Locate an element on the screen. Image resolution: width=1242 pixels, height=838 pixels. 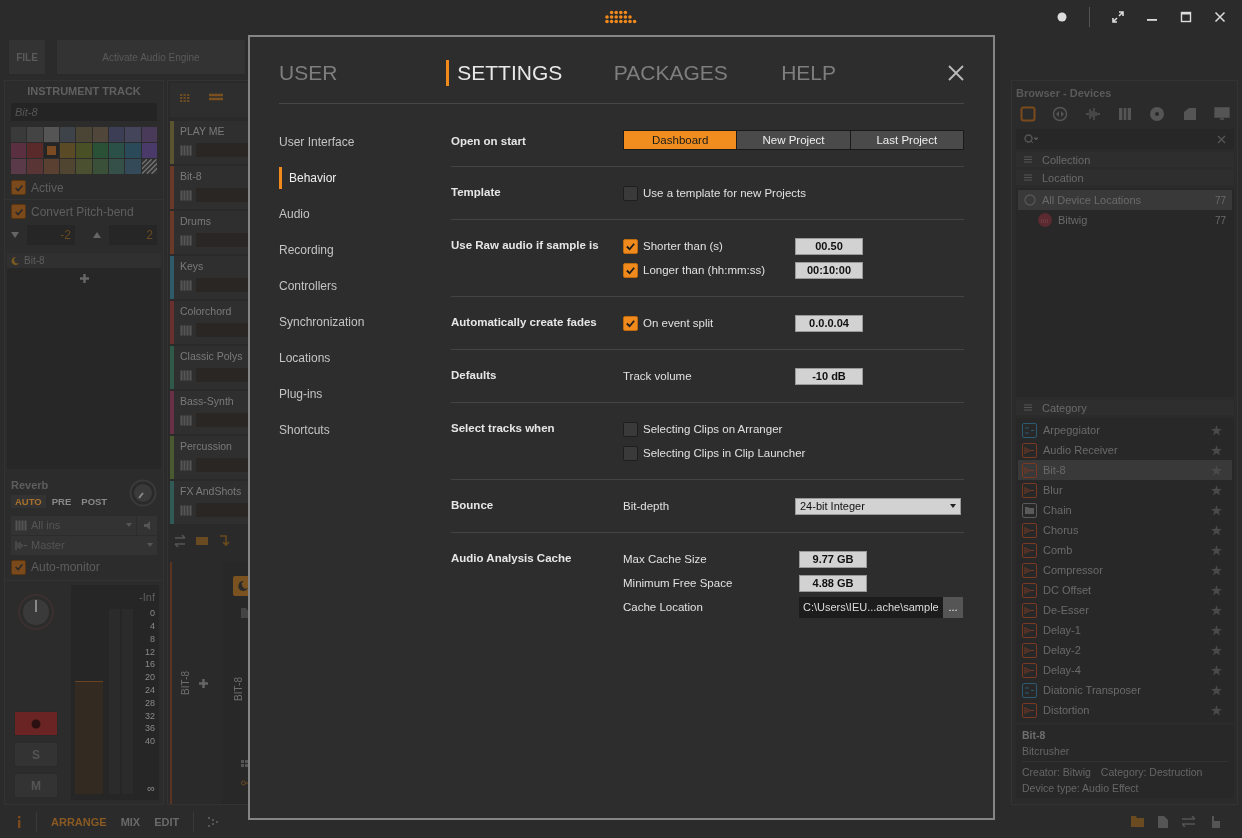
monitor-icon is located at coordinates (1221, 114).